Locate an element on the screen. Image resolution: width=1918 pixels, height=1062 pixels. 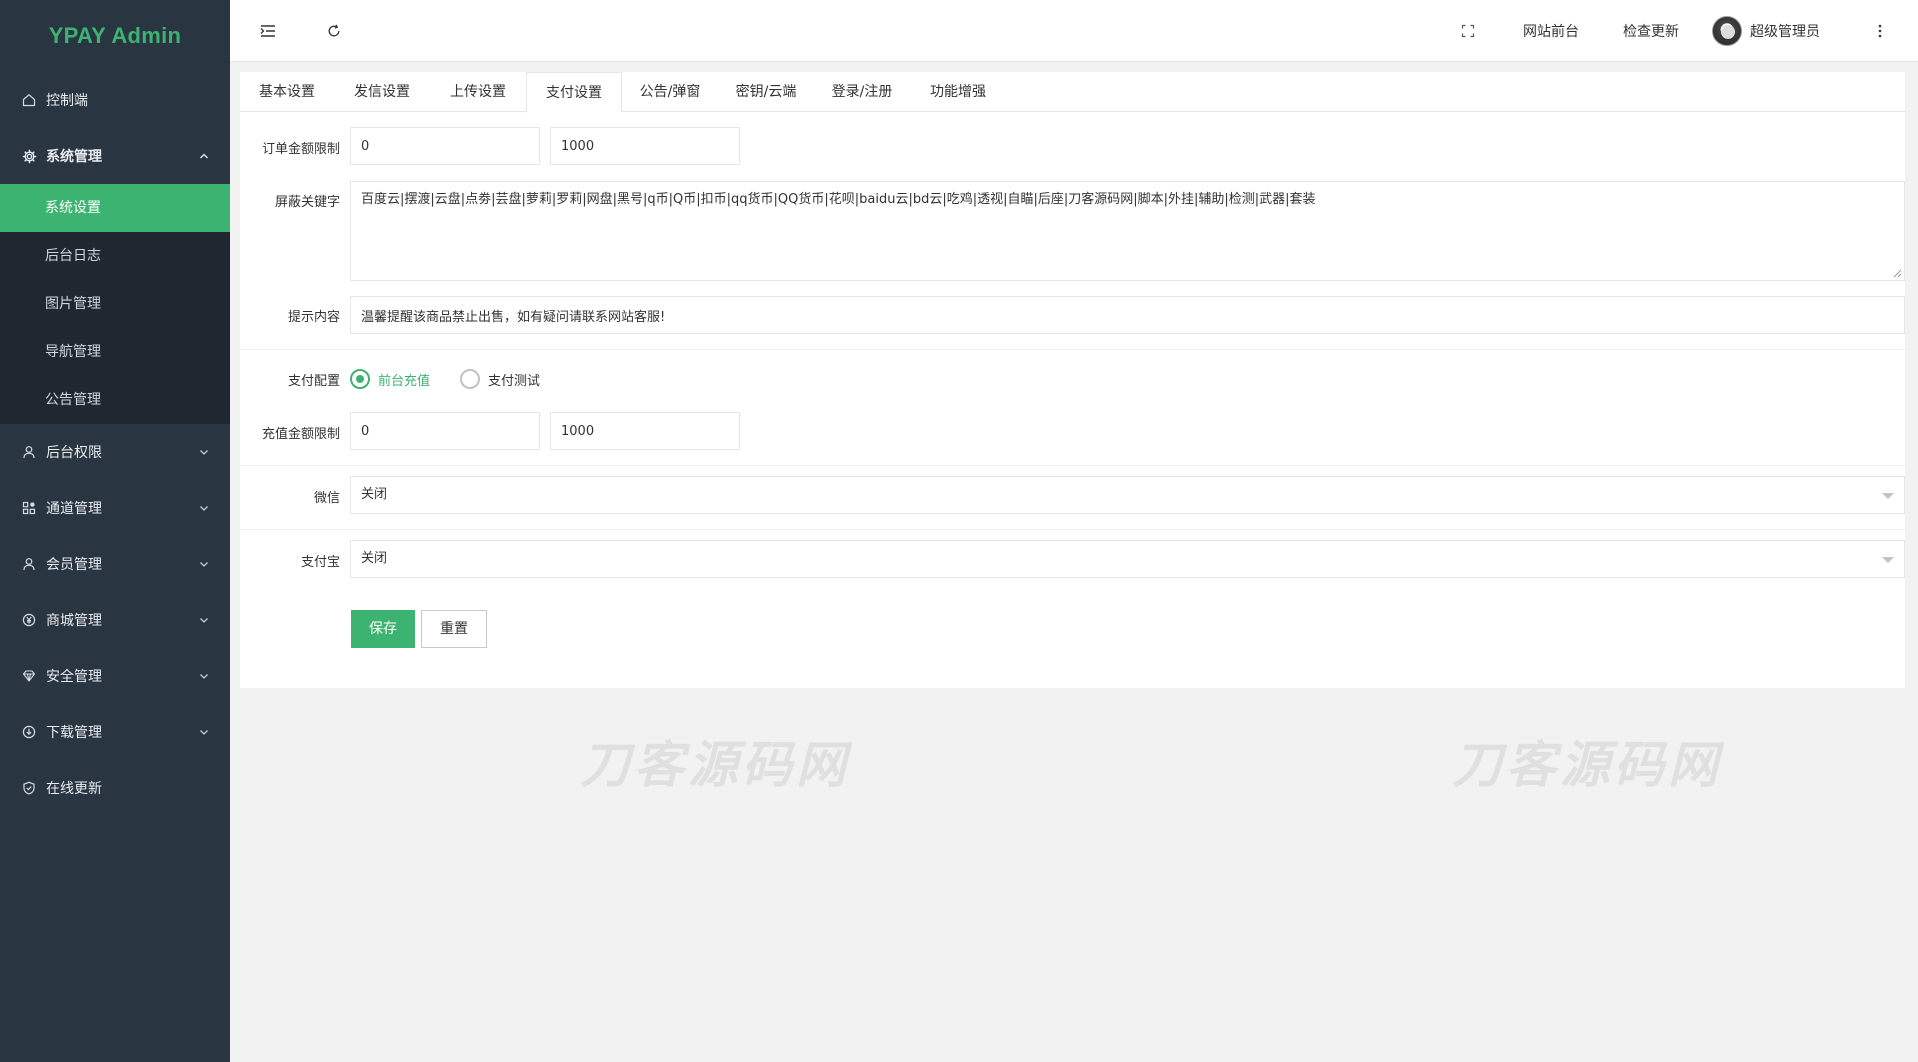
radio-checked-icon is located at coordinates (360, 379).